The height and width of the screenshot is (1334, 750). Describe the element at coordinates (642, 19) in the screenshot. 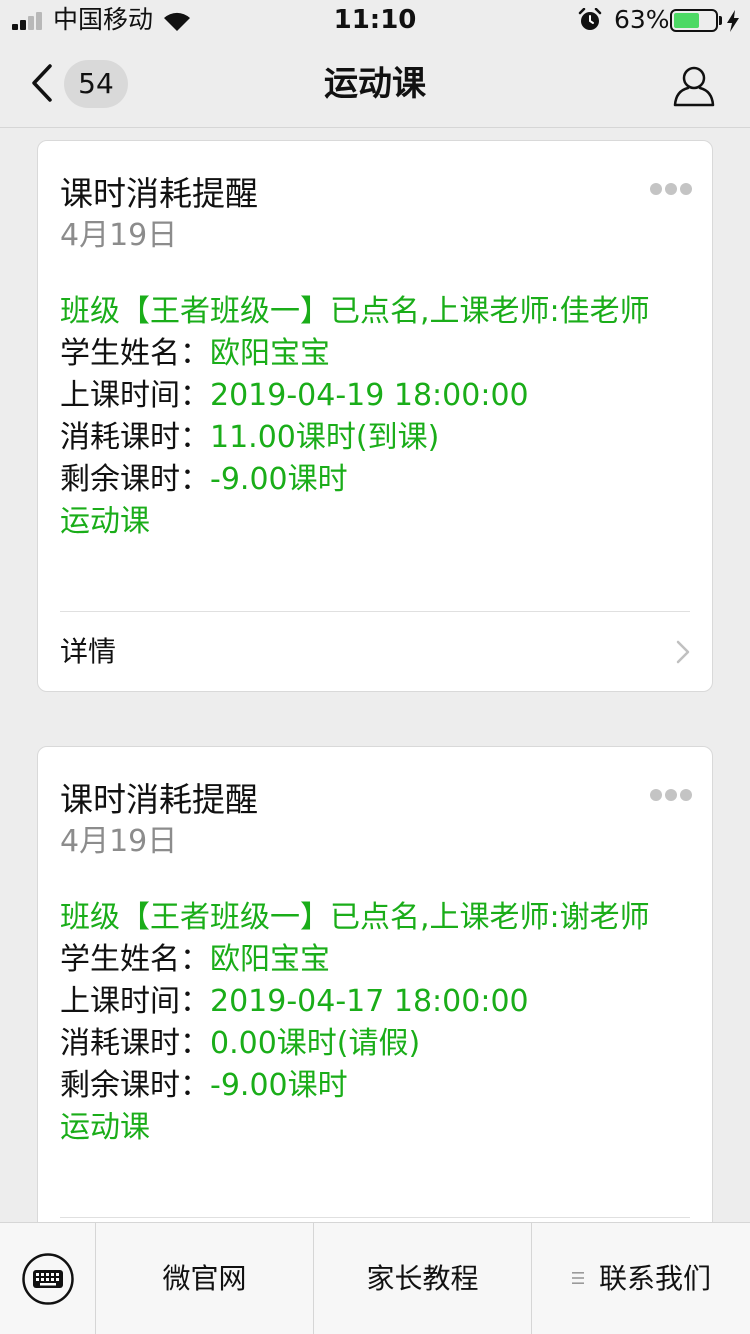

I see `battery-percent: 63%` at that location.